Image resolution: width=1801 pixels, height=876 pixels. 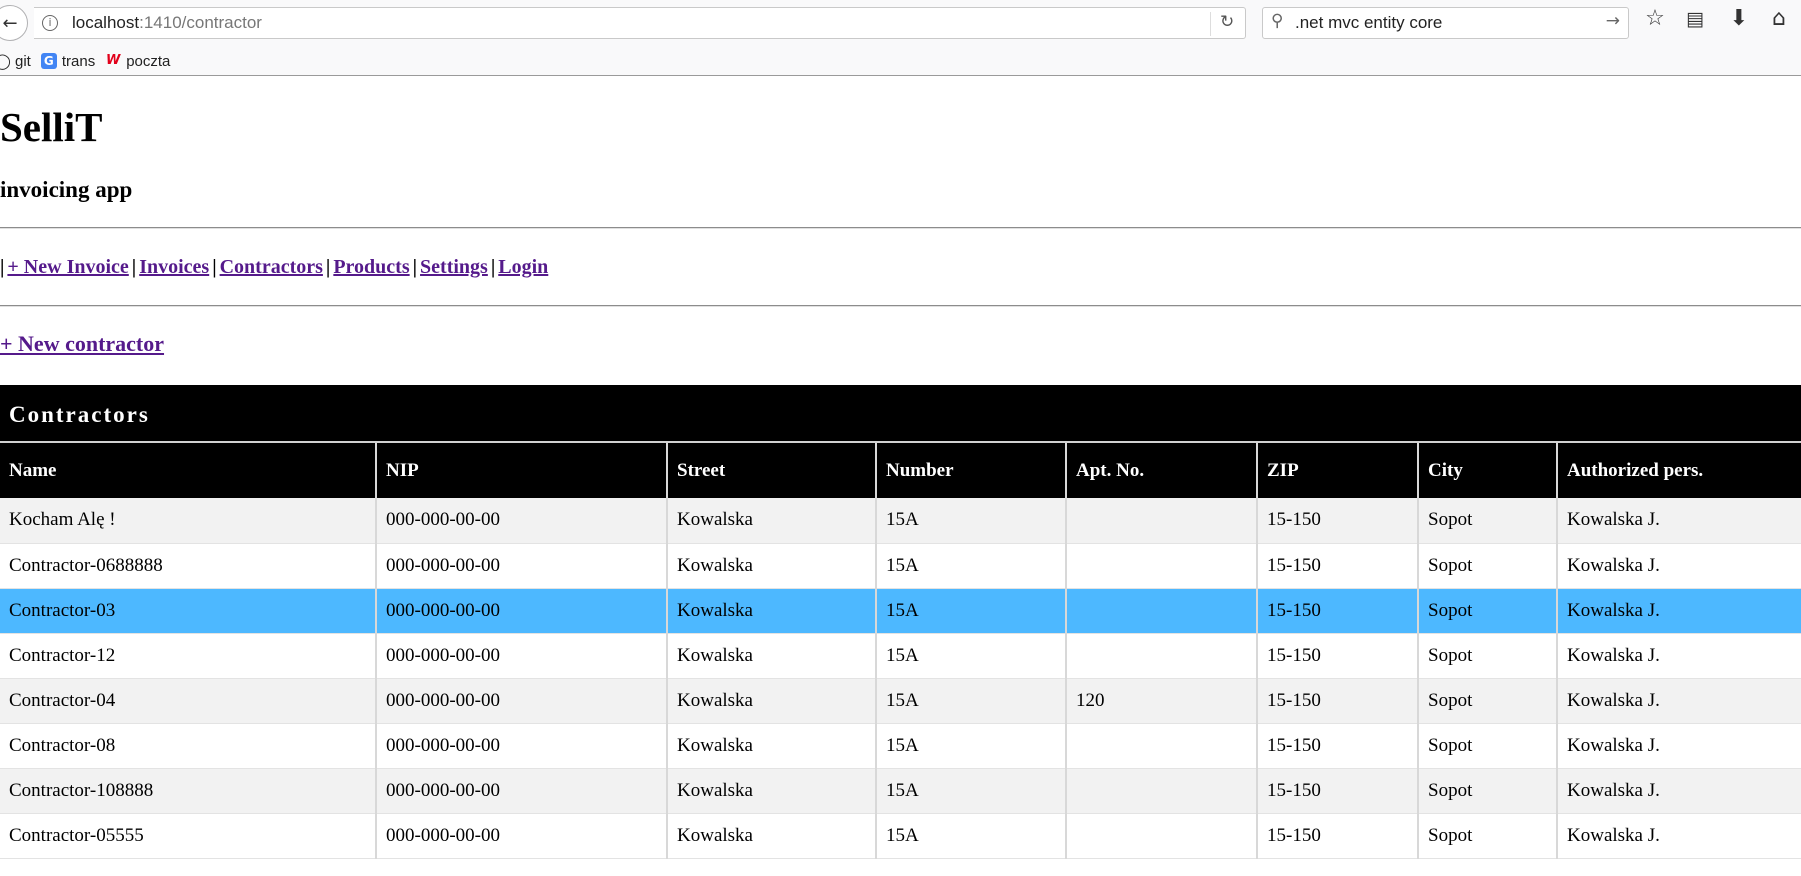 I want to click on menu-products: Products, so click(x=371, y=267).